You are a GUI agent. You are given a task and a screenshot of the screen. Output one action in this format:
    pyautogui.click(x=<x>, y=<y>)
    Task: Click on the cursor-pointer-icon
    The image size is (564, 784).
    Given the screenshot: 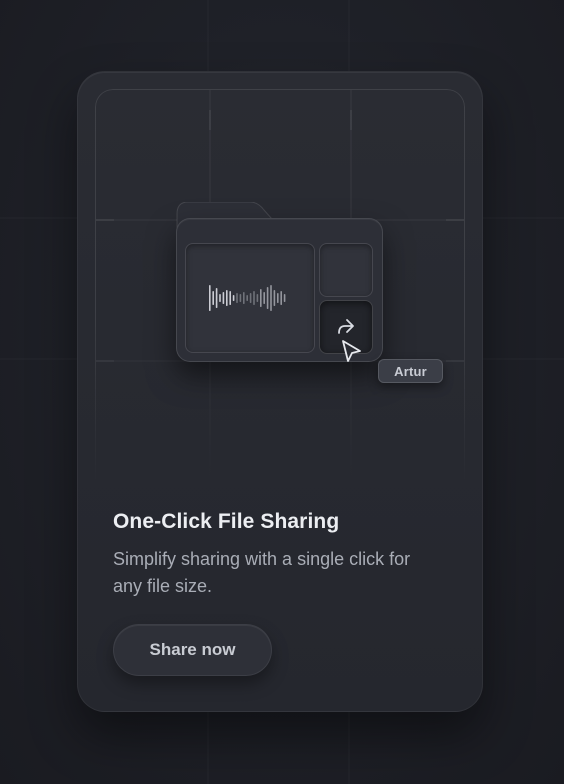 What is the action you would take?
    pyautogui.click(x=351, y=351)
    